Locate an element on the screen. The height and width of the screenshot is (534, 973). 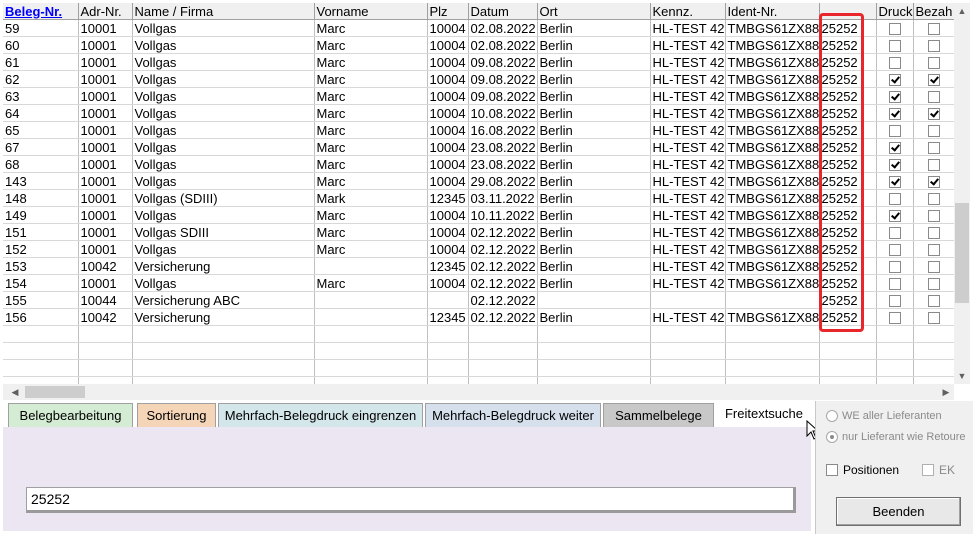
radio-we-all-suppliers: WE aller Lieferanten is located at coordinates (884, 416).